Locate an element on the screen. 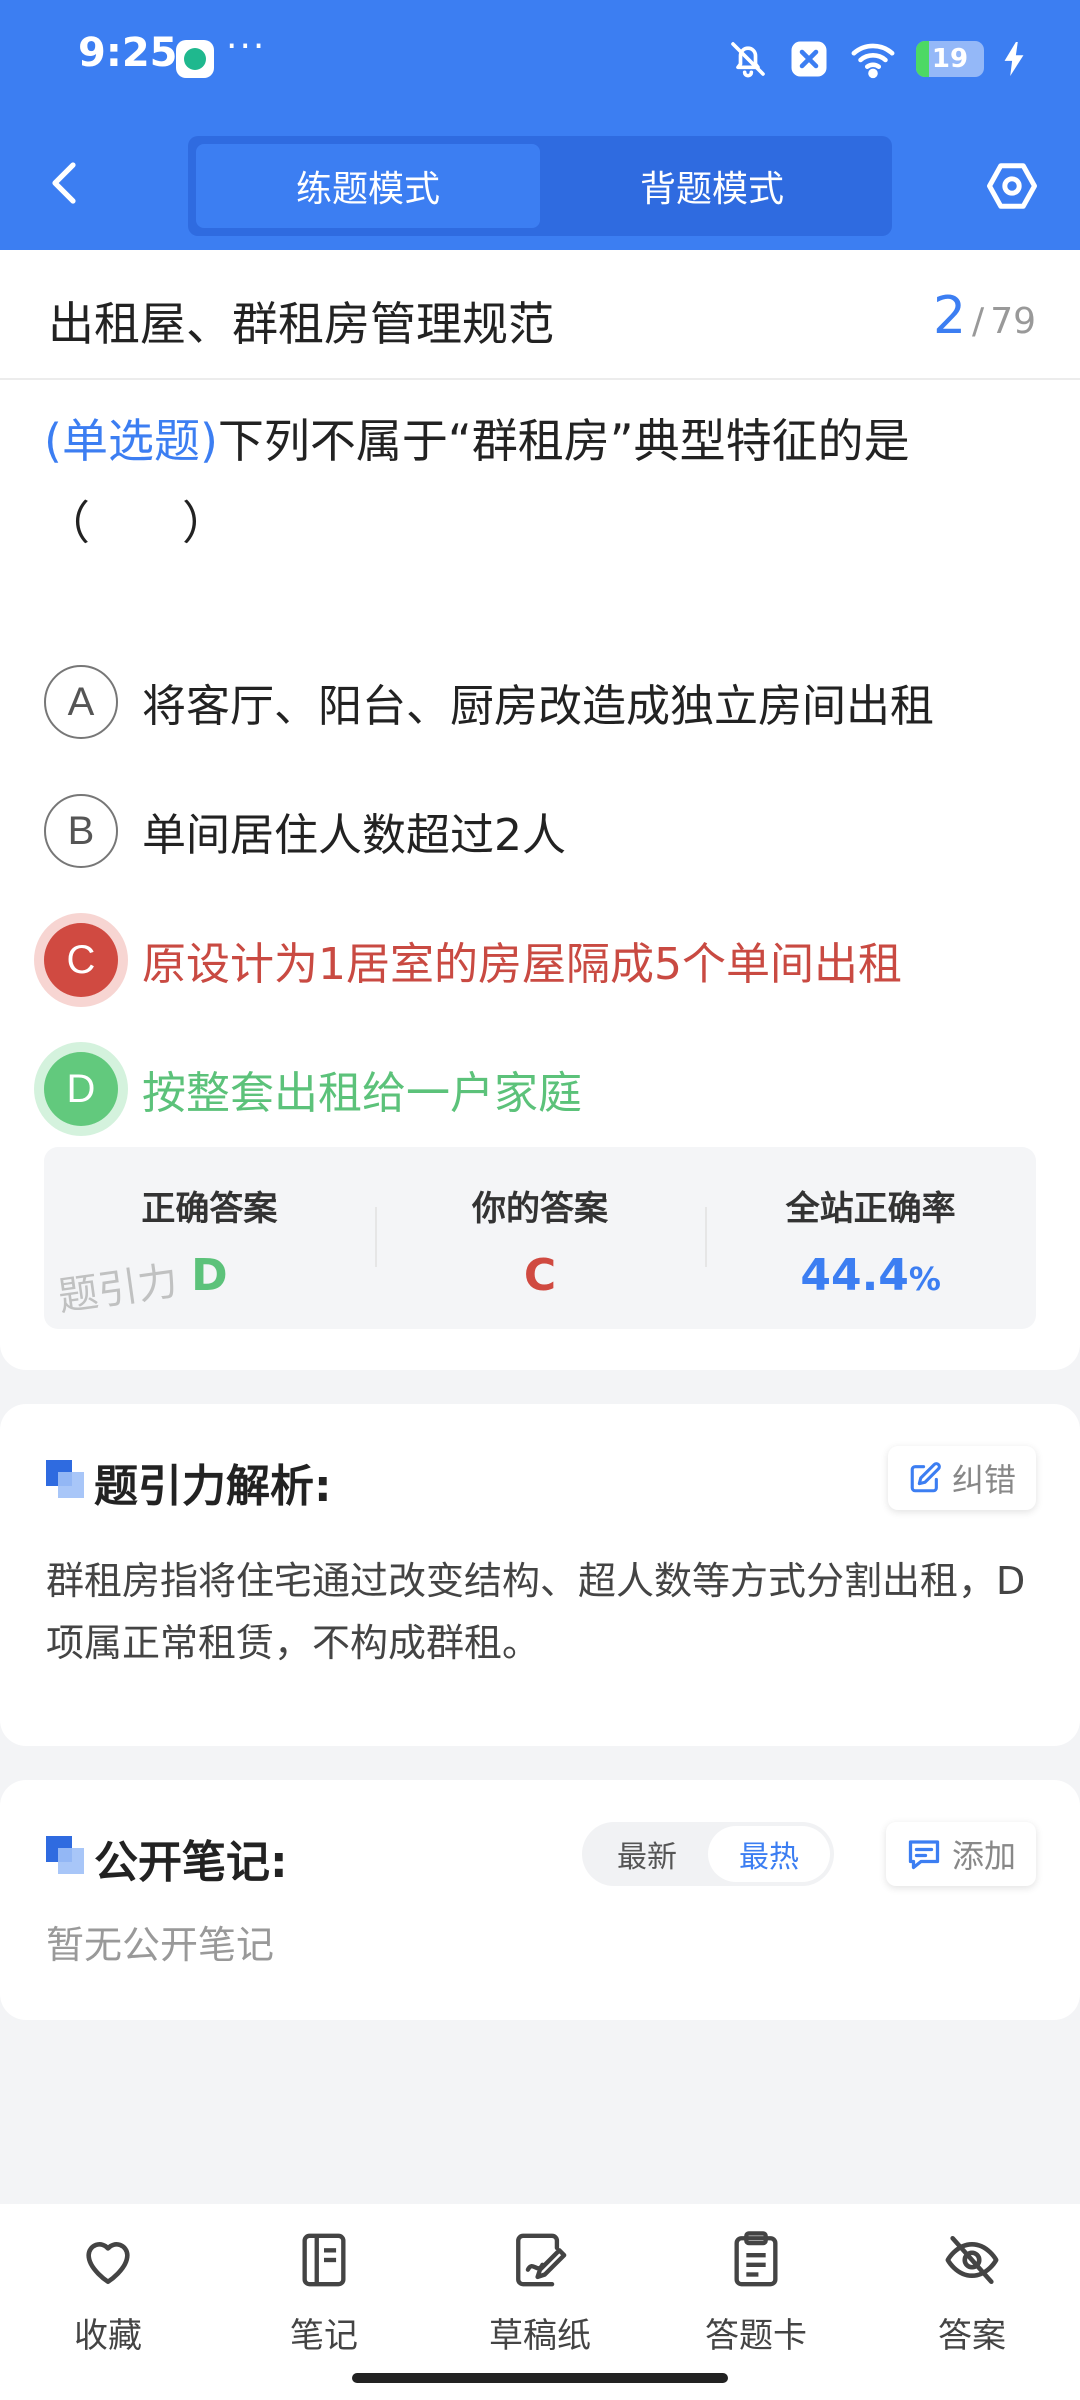  report-error-label: 纠错 is located at coordinates (983, 1480).